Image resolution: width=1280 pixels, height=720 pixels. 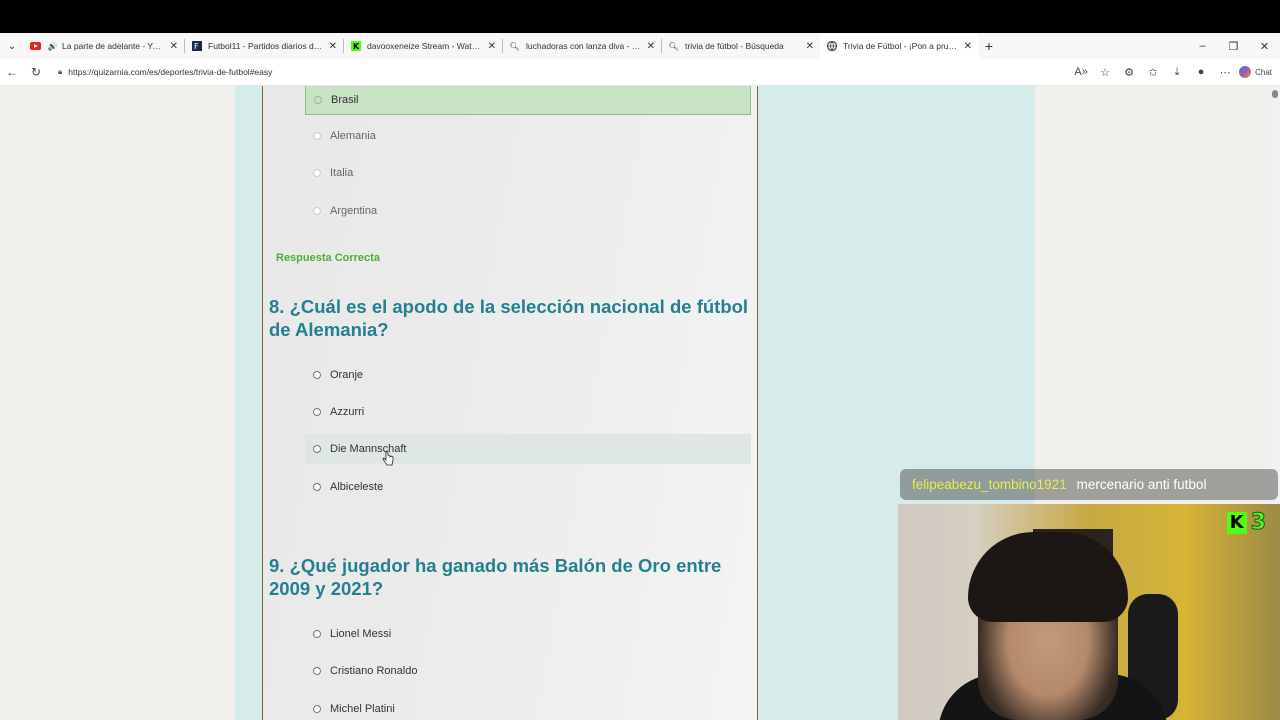 What do you see at coordinates (1105, 72) in the screenshot?
I see `favorite-star-icon: ☆` at bounding box center [1105, 72].